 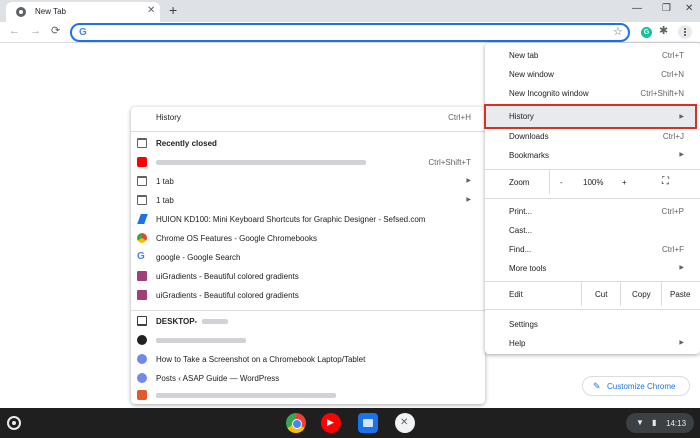 I want to click on copy-button: Copy, so click(x=640, y=294).